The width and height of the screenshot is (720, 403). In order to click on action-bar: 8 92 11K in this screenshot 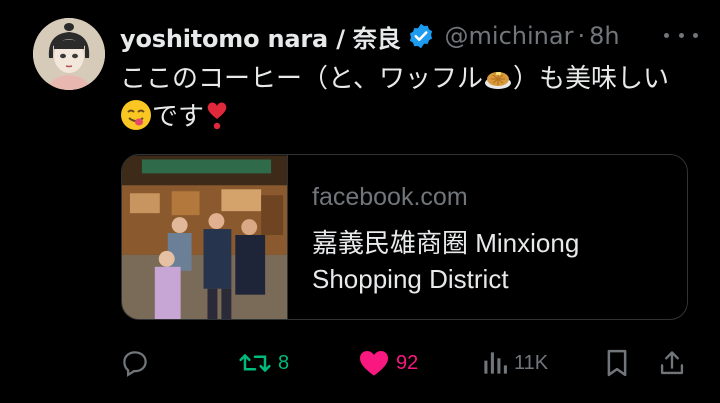, I will do `click(405, 363)`.